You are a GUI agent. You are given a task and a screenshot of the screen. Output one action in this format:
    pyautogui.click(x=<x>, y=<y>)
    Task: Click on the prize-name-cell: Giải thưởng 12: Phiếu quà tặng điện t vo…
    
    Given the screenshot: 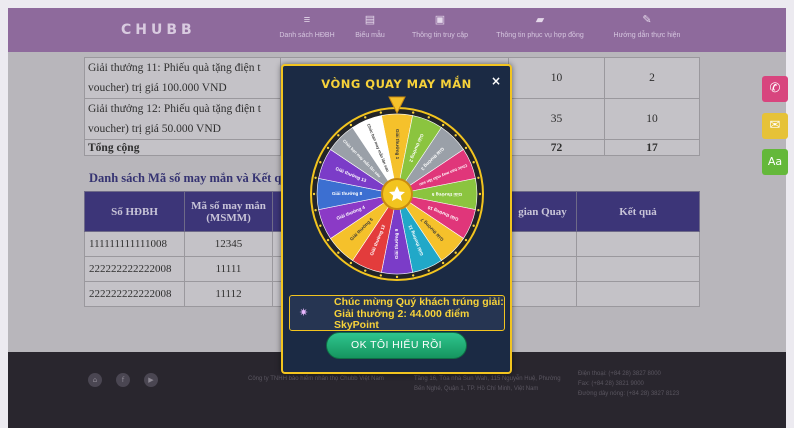 What is the action you would take?
    pyautogui.click(x=182, y=119)
    